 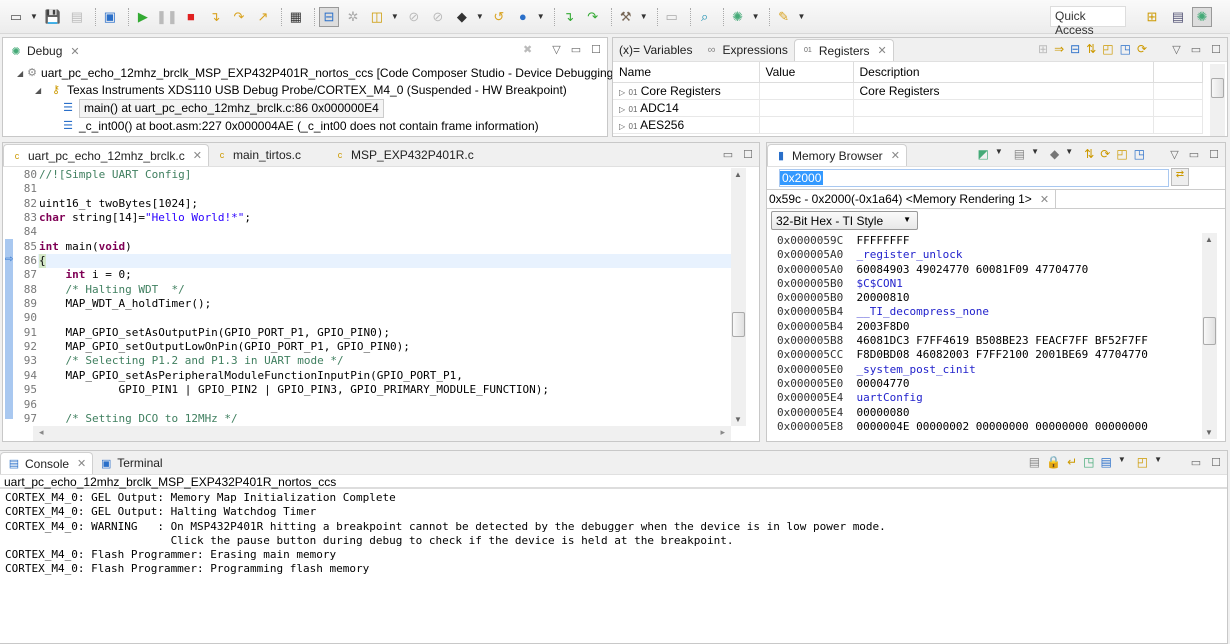 I want to click on memory-scrollbar: ▲ ▼, so click(x=1209, y=336).